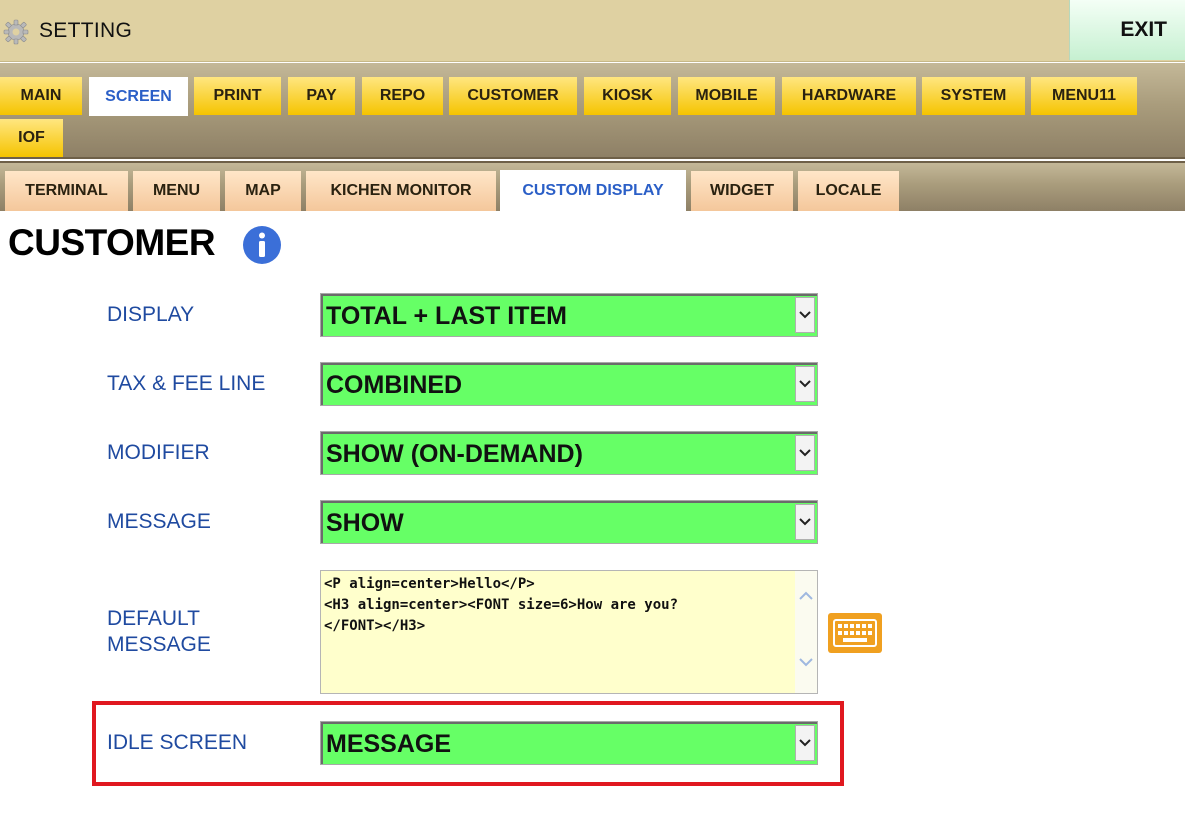  I want to click on tab-print: PRINT, so click(237, 96).